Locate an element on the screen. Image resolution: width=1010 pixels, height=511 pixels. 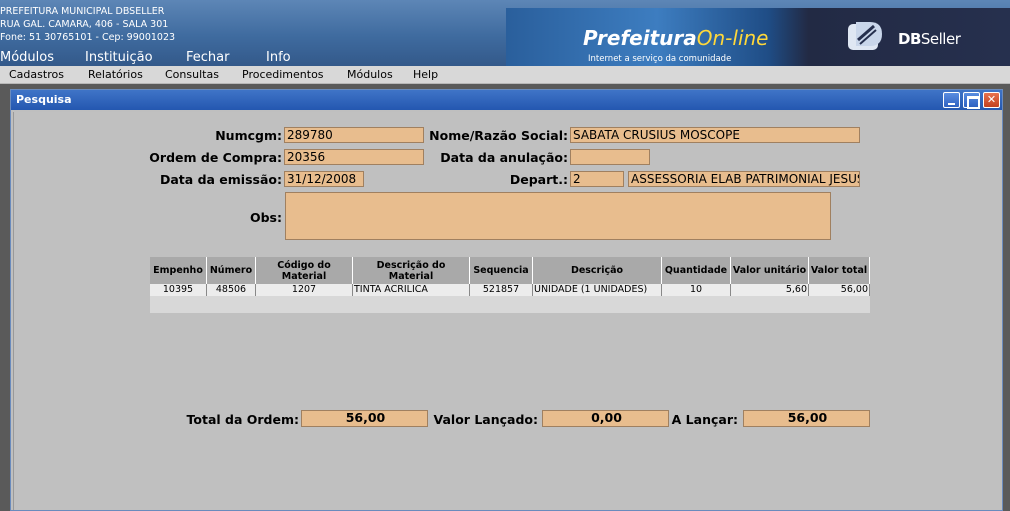
numcgm-field: 289780 is located at coordinates (354, 135).